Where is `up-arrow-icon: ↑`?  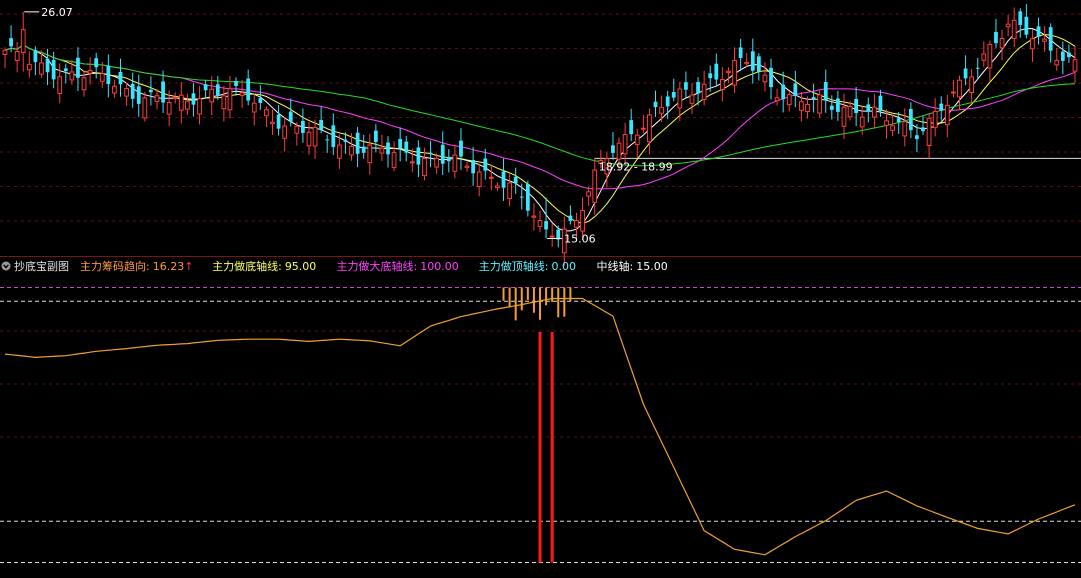 up-arrow-icon: ↑ is located at coordinates (188, 266).